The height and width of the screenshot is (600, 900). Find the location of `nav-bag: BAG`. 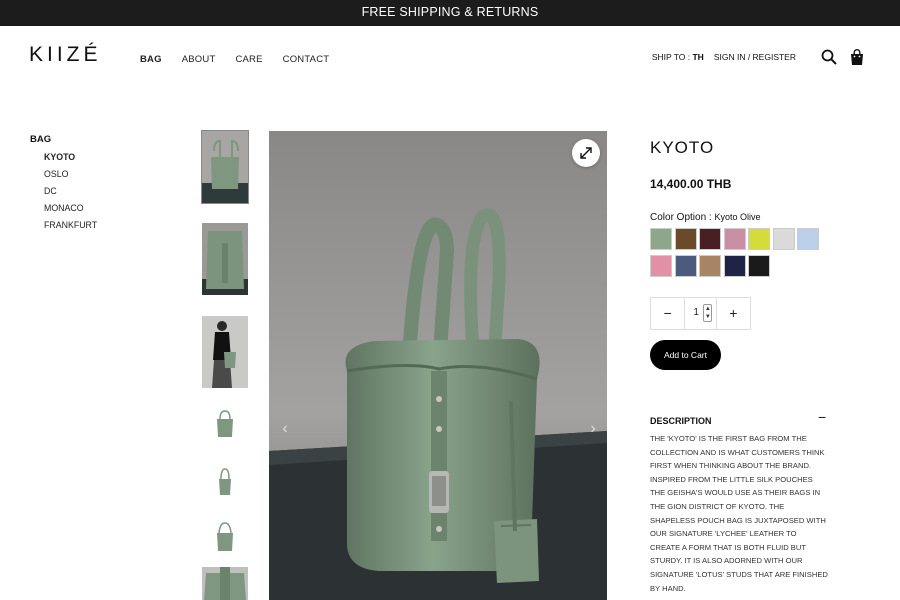

nav-bag: BAG is located at coordinates (151, 59).